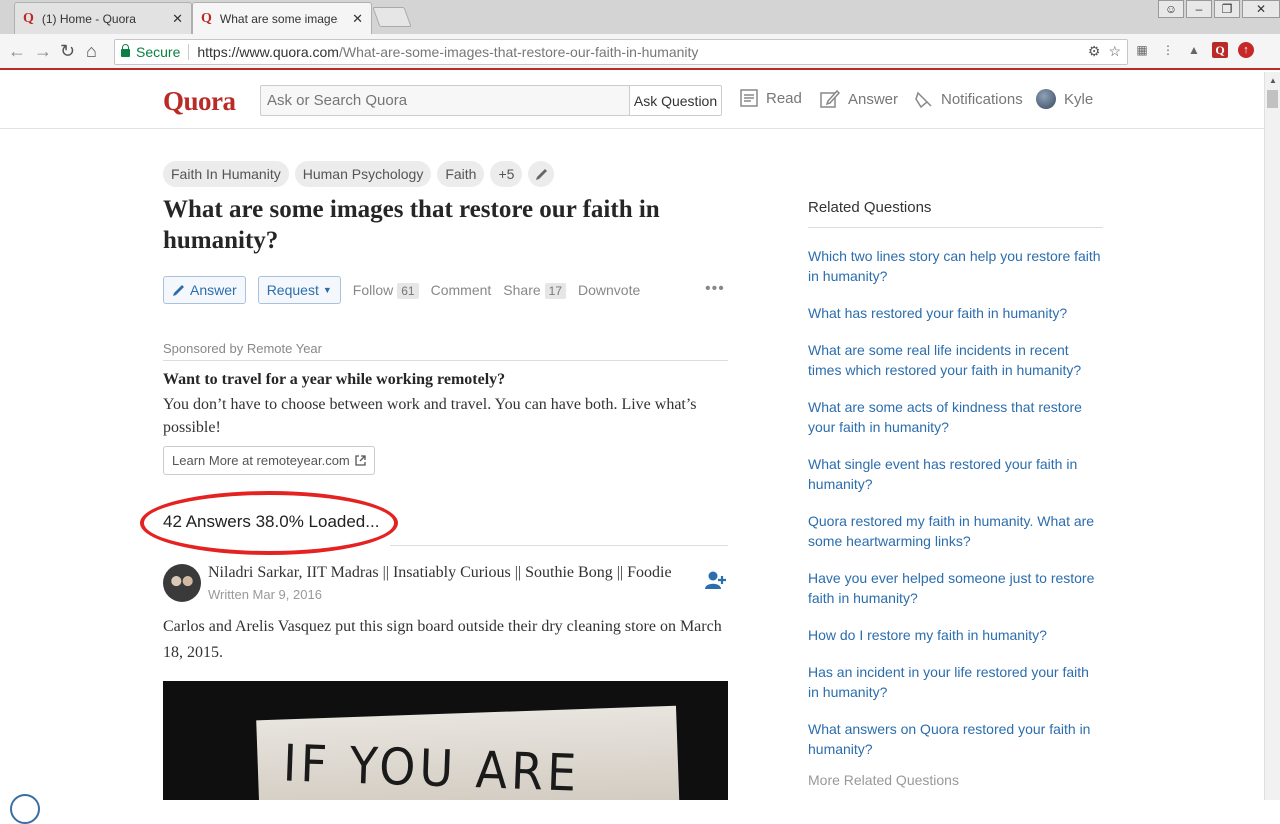 The image size is (1280, 824). Describe the element at coordinates (25, 809) in the screenshot. I see `chat-badge-icon` at that location.